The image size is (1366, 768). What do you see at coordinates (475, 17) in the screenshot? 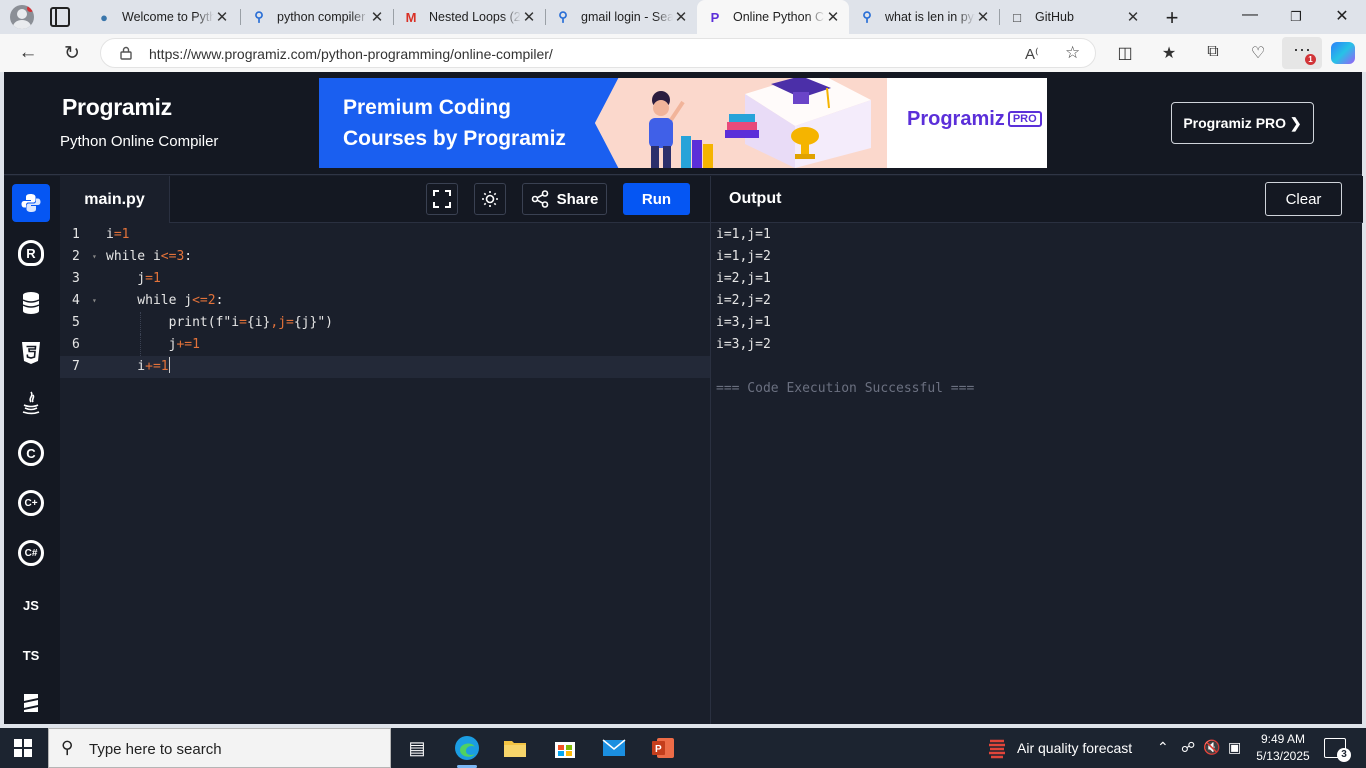
I see `browser-tab-title: Nested Loops (2)` at bounding box center [475, 17].